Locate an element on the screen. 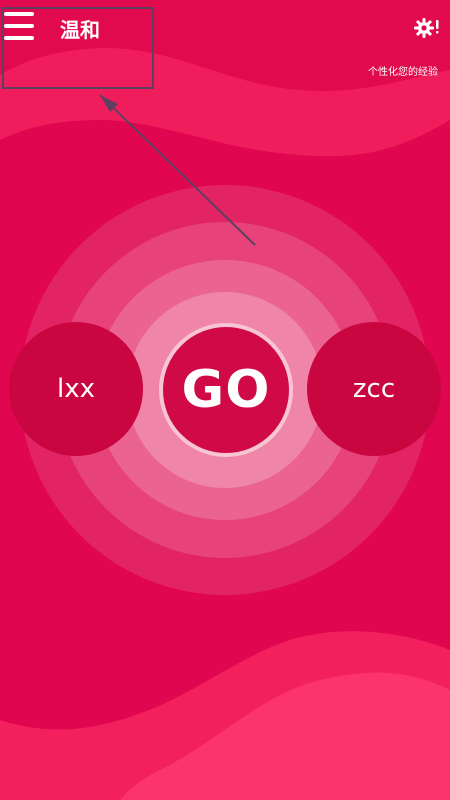  annotation-highlight-box is located at coordinates (78, 48).